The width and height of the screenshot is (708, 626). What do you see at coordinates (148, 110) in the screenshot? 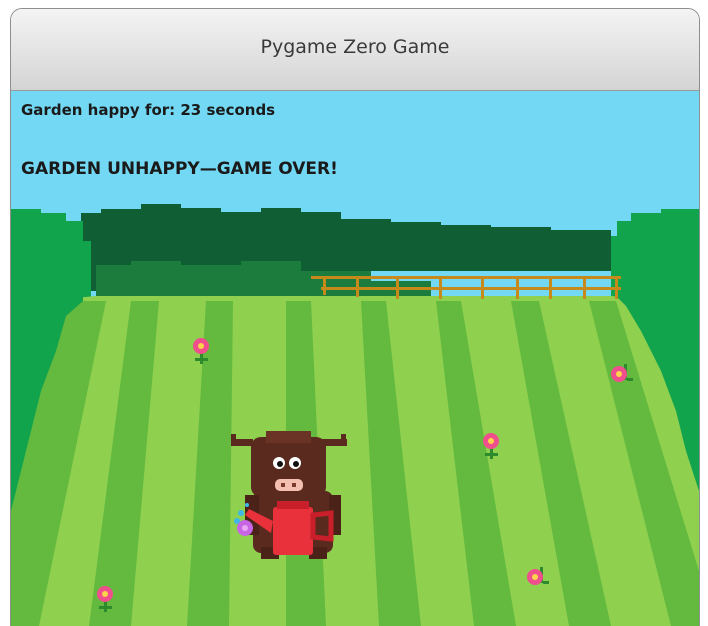
I see `happy-timer-text: Garden happy for: 23 seconds` at bounding box center [148, 110].